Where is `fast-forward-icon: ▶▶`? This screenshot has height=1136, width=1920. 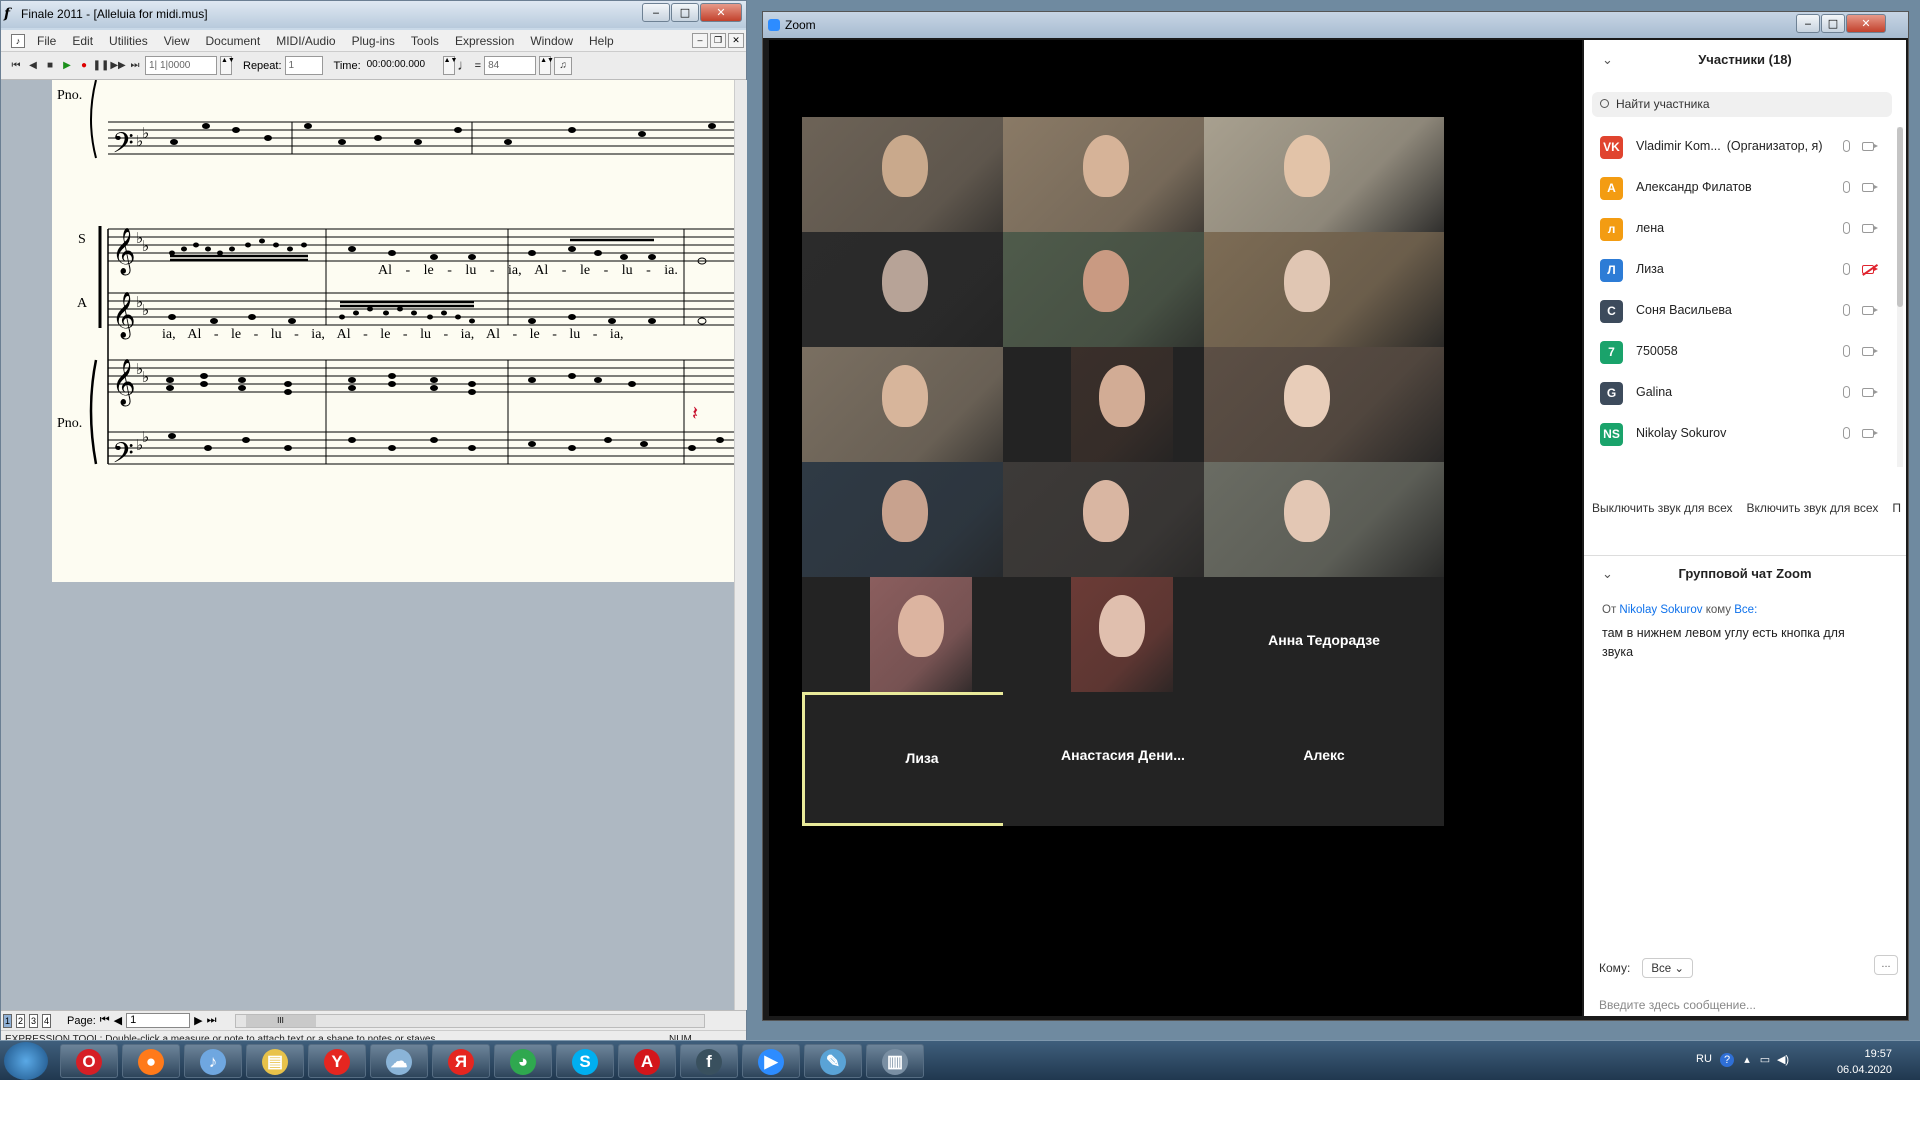
fast-forward-icon: ▶▶ is located at coordinates (117, 66).